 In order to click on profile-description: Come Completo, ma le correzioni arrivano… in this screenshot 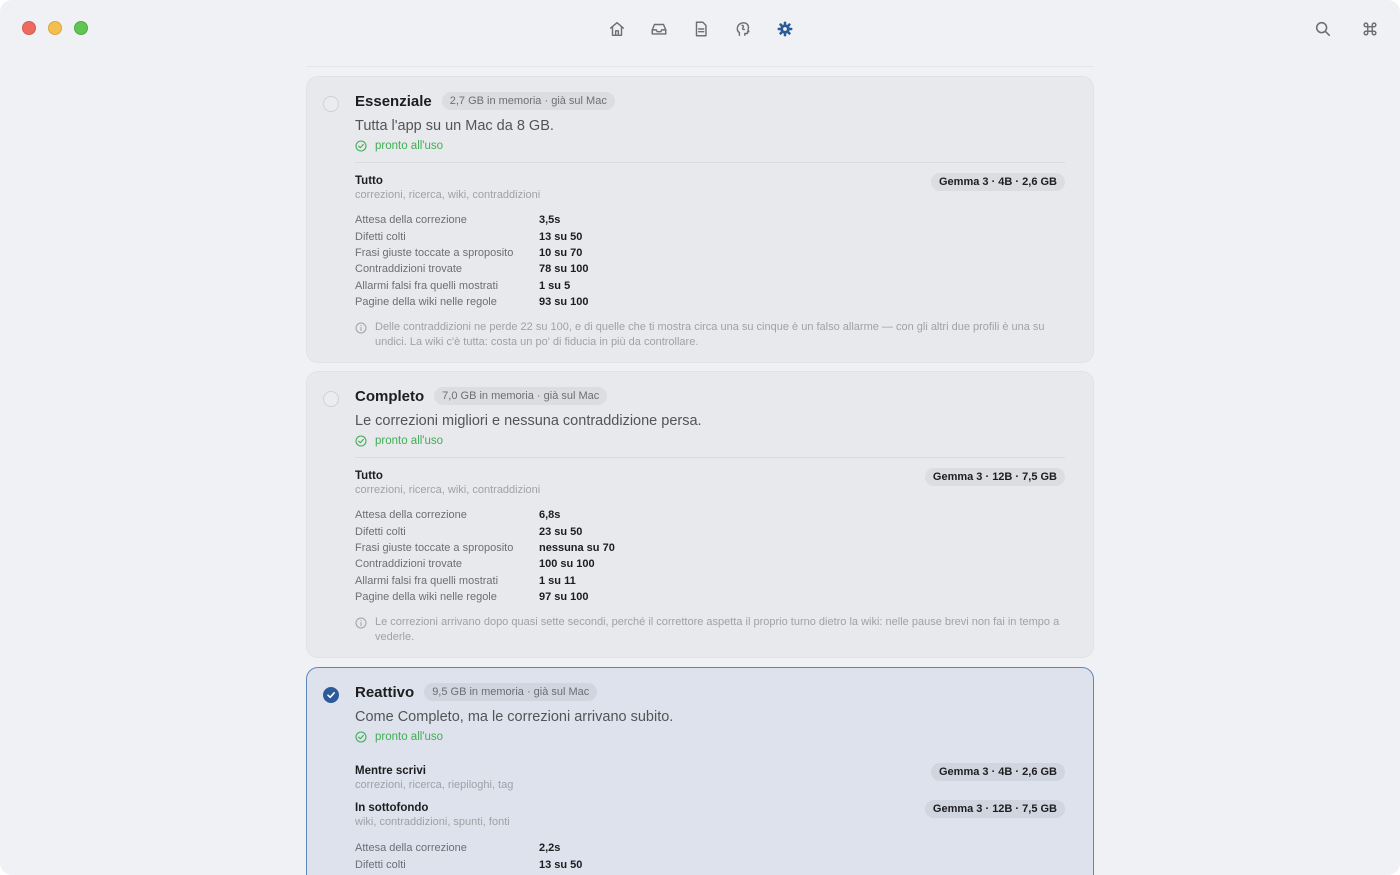, I will do `click(514, 717)`.